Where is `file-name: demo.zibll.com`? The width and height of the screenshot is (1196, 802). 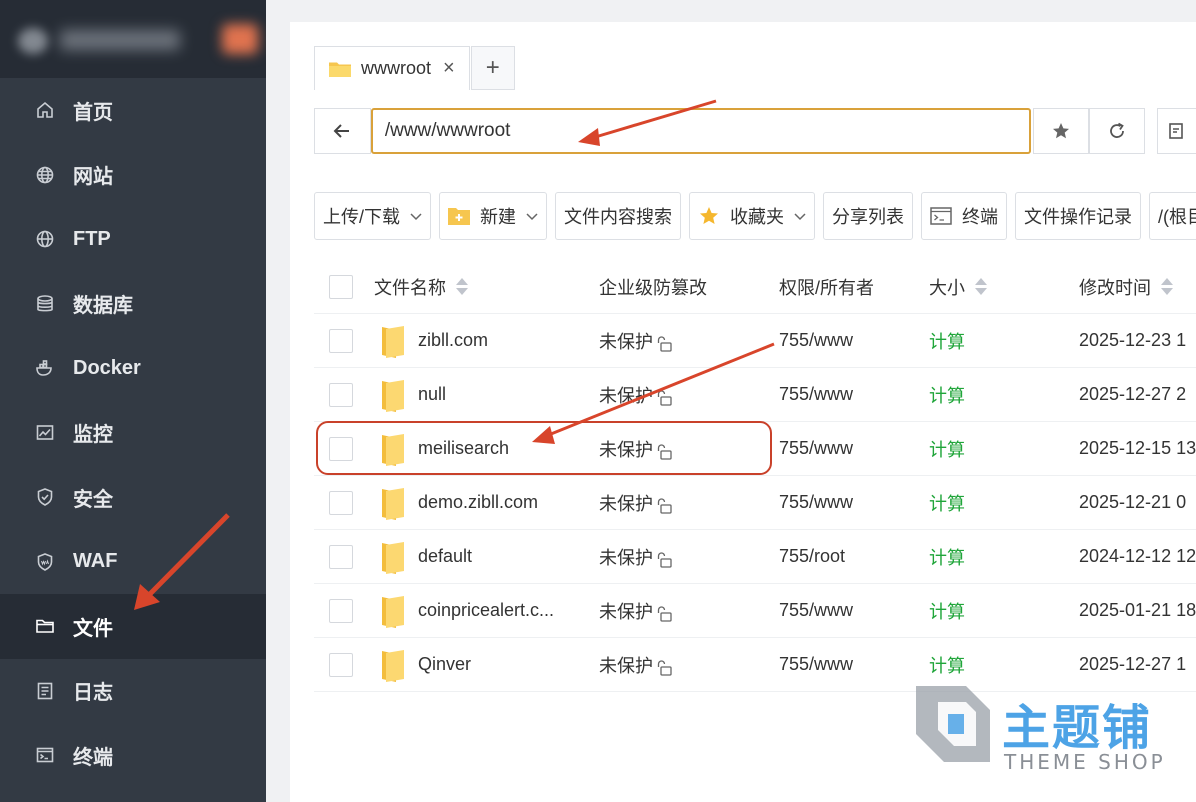
file-name: demo.zibll.com is located at coordinates (478, 502).